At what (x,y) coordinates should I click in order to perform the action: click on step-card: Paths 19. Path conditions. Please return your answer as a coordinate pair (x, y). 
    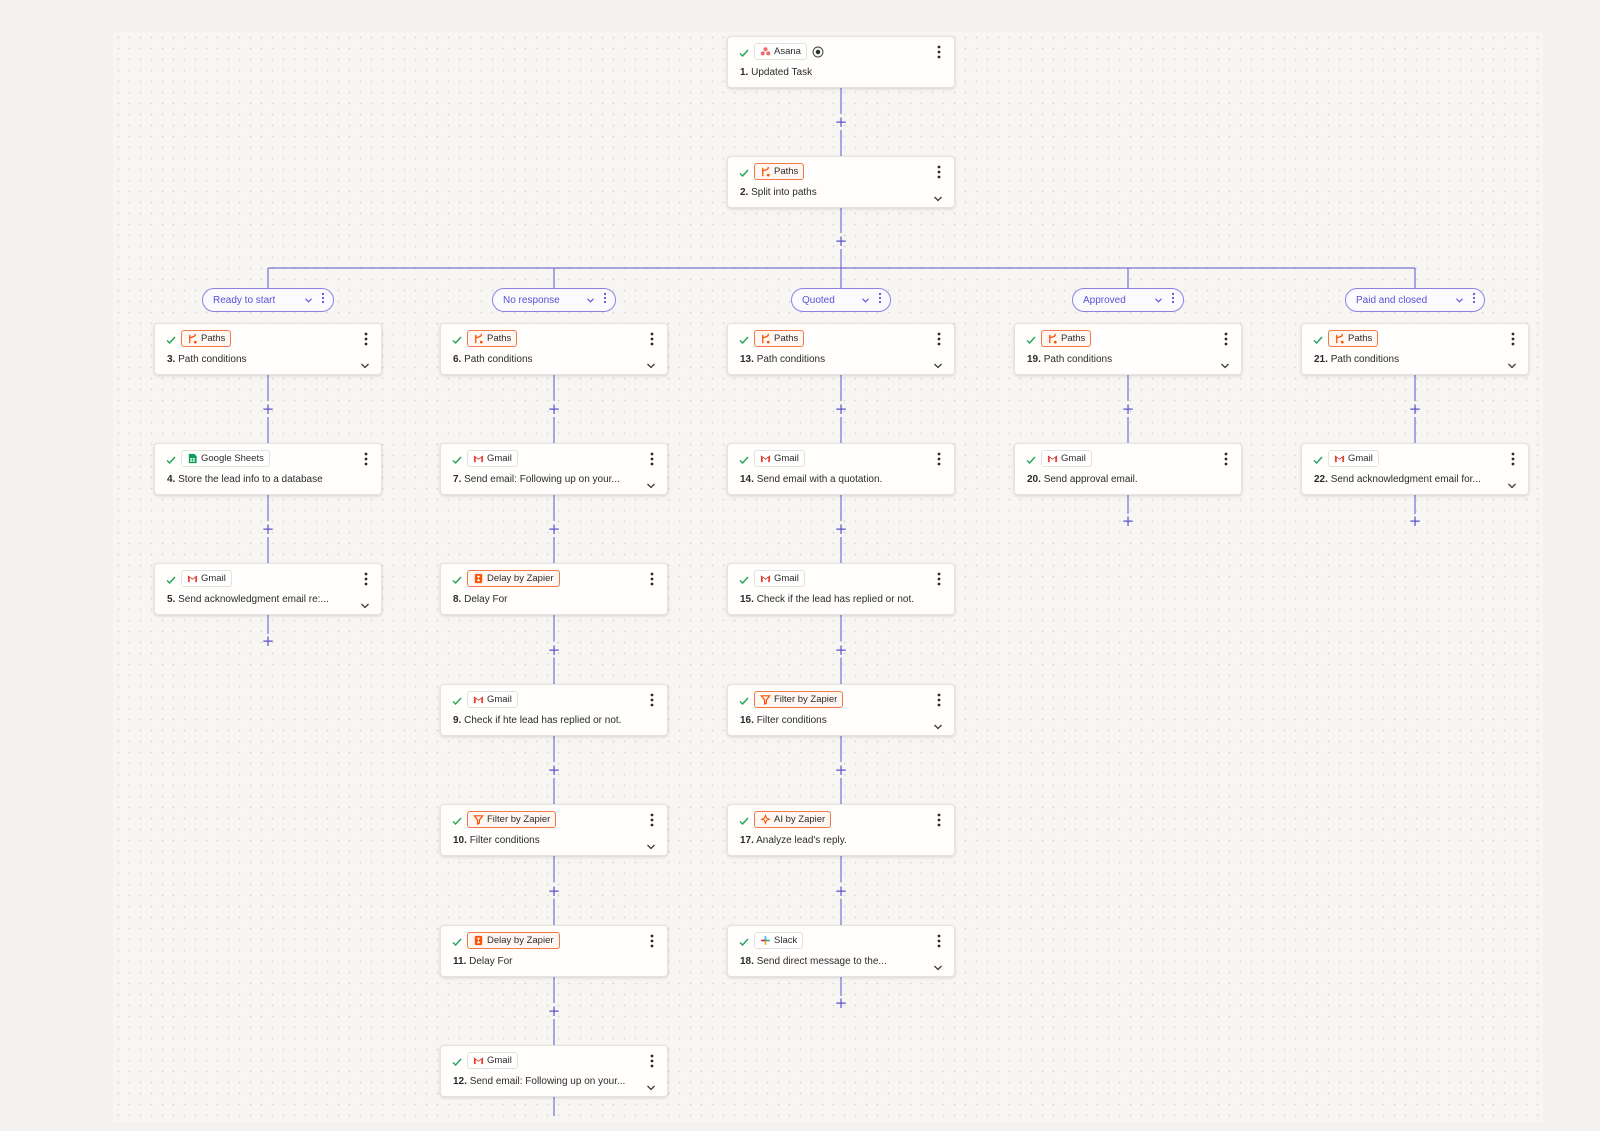
    Looking at the image, I should click on (1128, 349).